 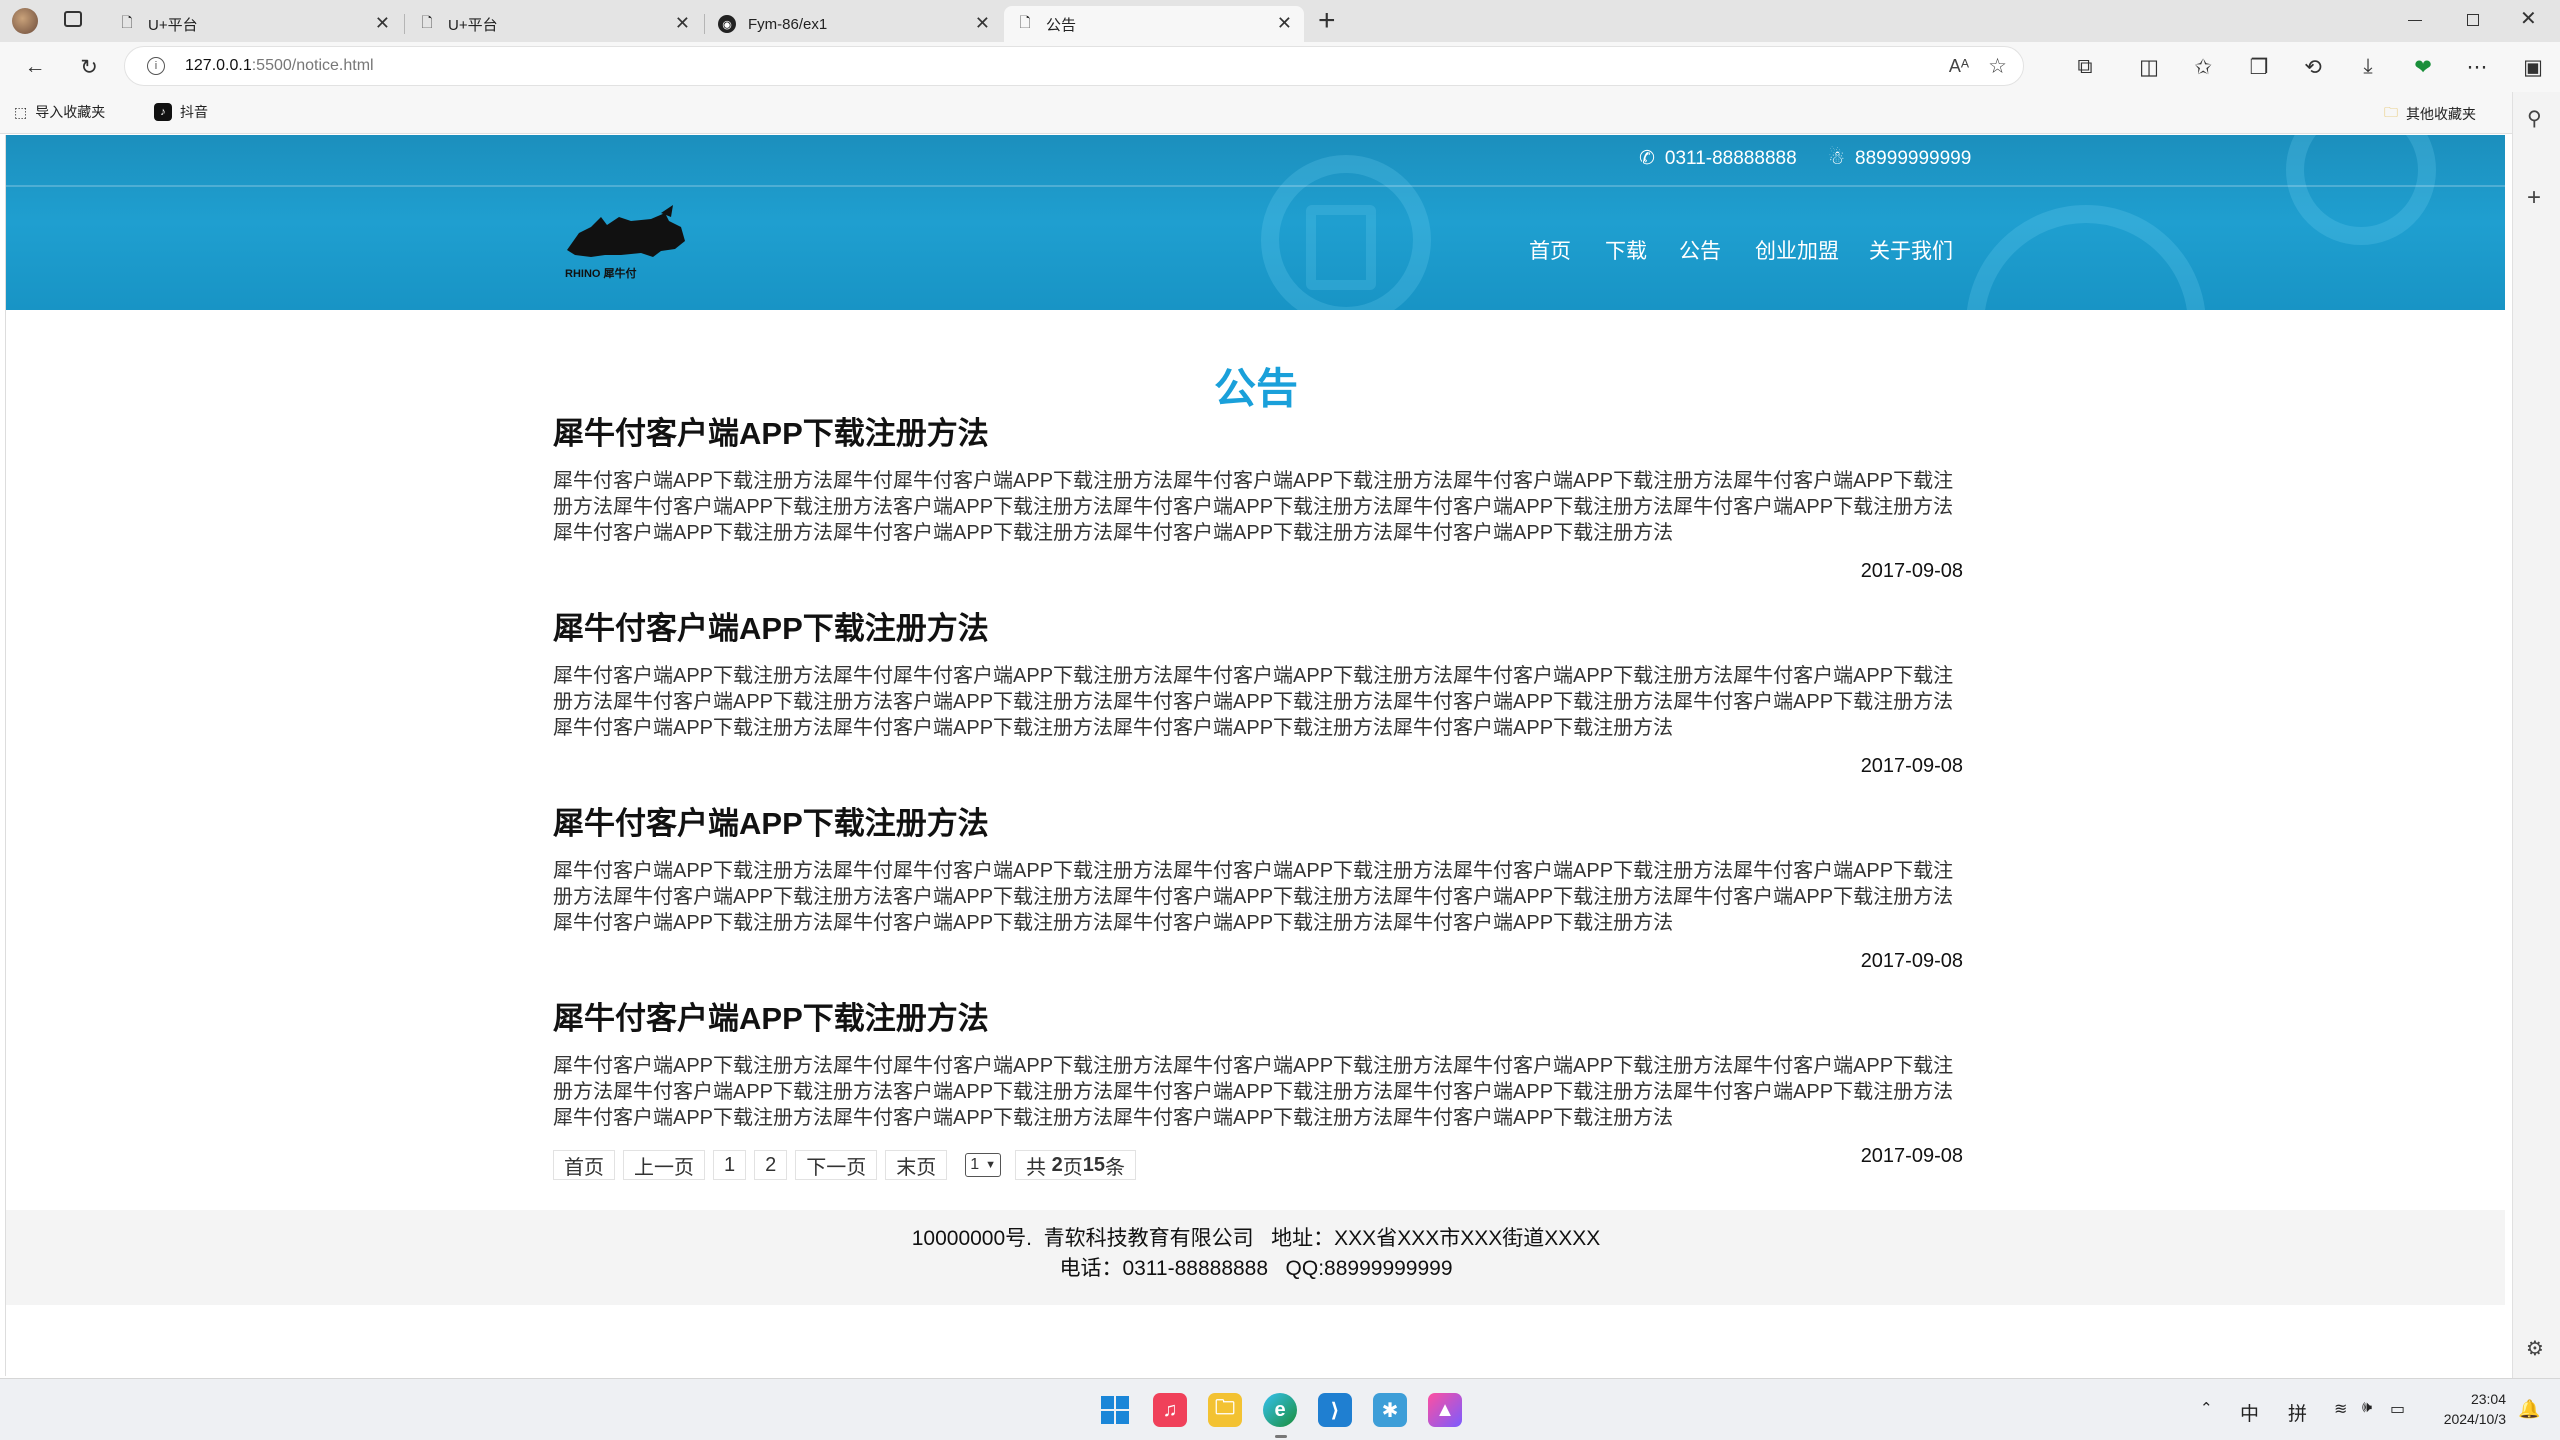 I want to click on nav-about: 关于我们, so click(x=1911, y=250).